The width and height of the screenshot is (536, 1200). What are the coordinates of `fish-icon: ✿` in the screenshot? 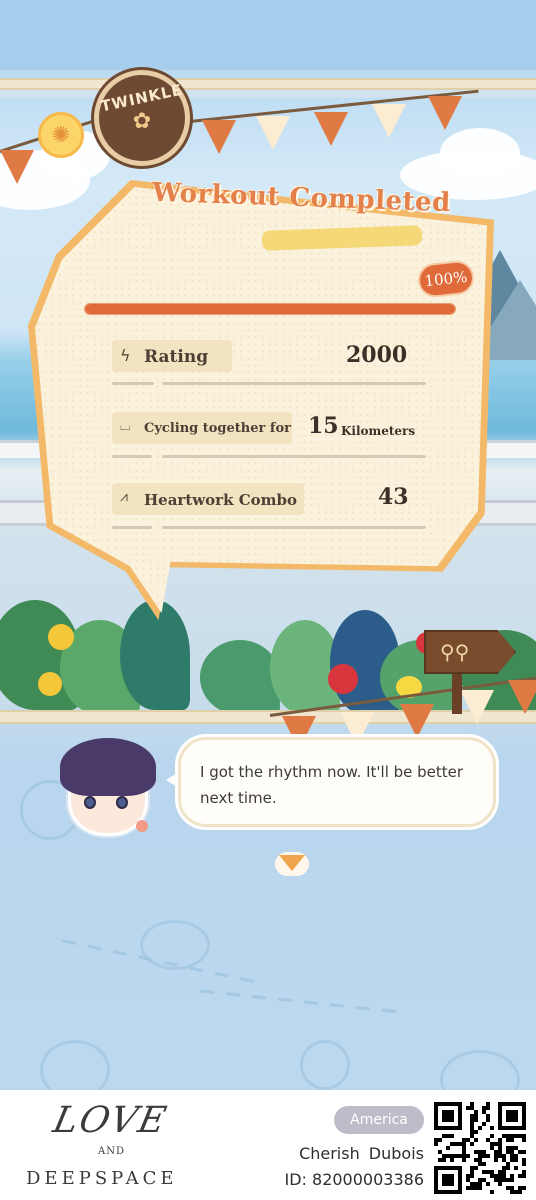 It's located at (142, 121).